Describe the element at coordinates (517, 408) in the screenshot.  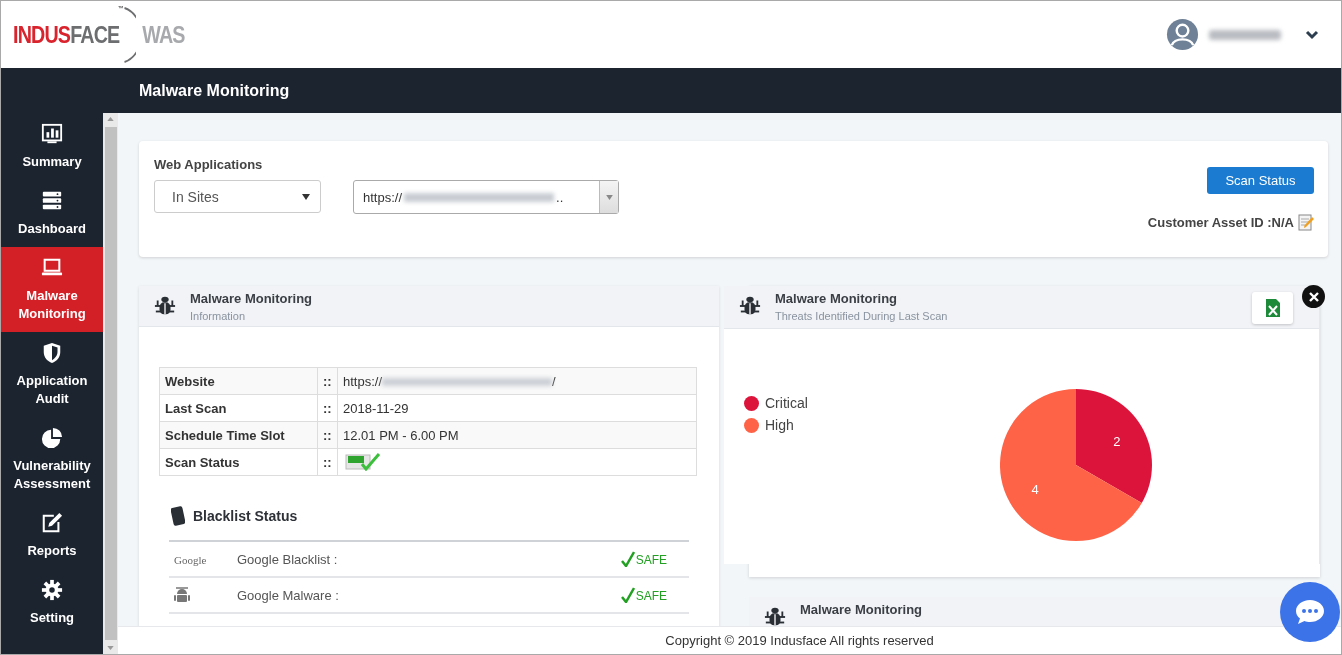
I see `row-value: 2018-11-29` at that location.